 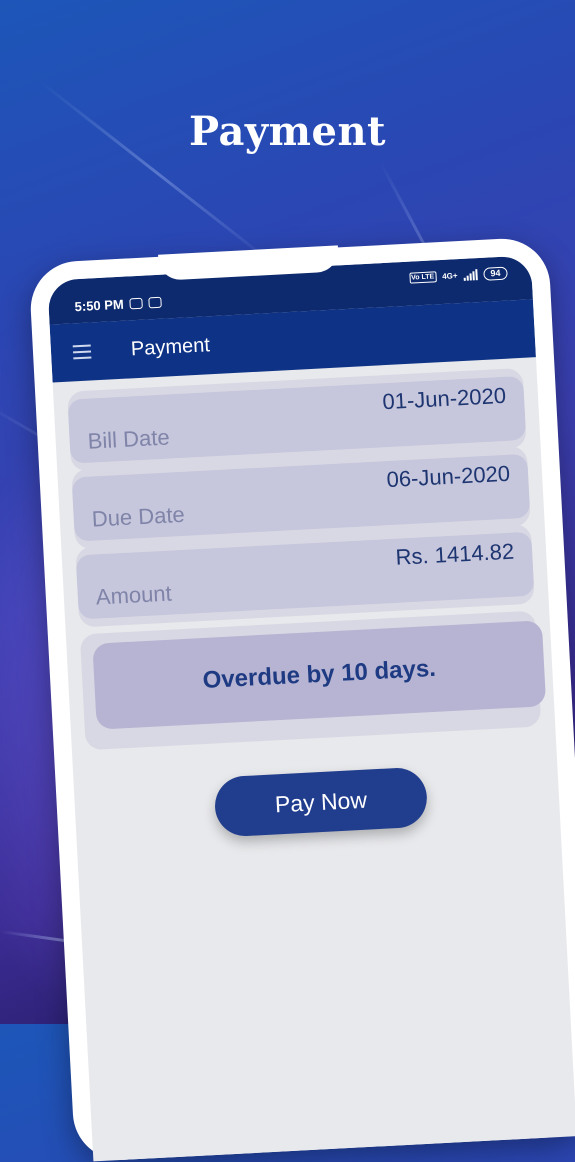 What do you see at coordinates (470, 275) in the screenshot?
I see `signal-icon` at bounding box center [470, 275].